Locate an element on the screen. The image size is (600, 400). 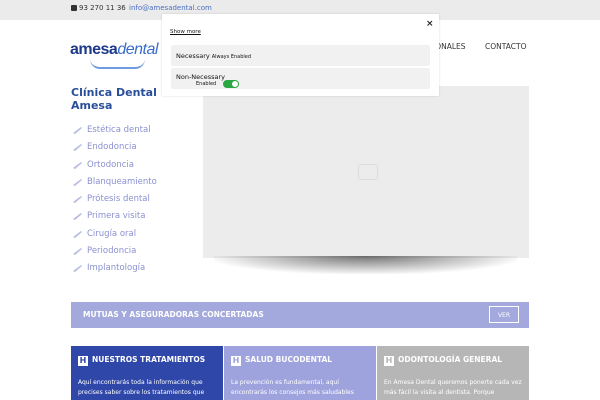
logo-wordmark: amesadental is located at coordinates (114, 49).